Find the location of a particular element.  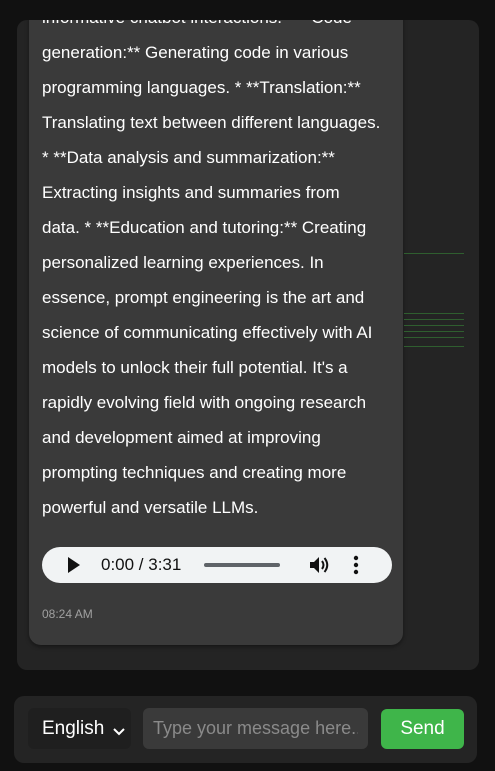

message-timestamp: 08:24 AM is located at coordinates (67, 614).